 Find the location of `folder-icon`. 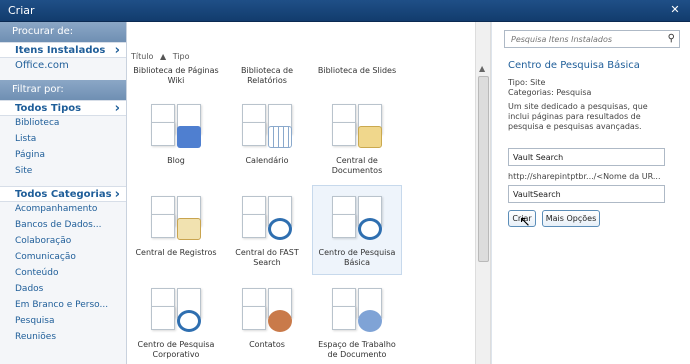

folder-icon is located at coordinates (357, 126).